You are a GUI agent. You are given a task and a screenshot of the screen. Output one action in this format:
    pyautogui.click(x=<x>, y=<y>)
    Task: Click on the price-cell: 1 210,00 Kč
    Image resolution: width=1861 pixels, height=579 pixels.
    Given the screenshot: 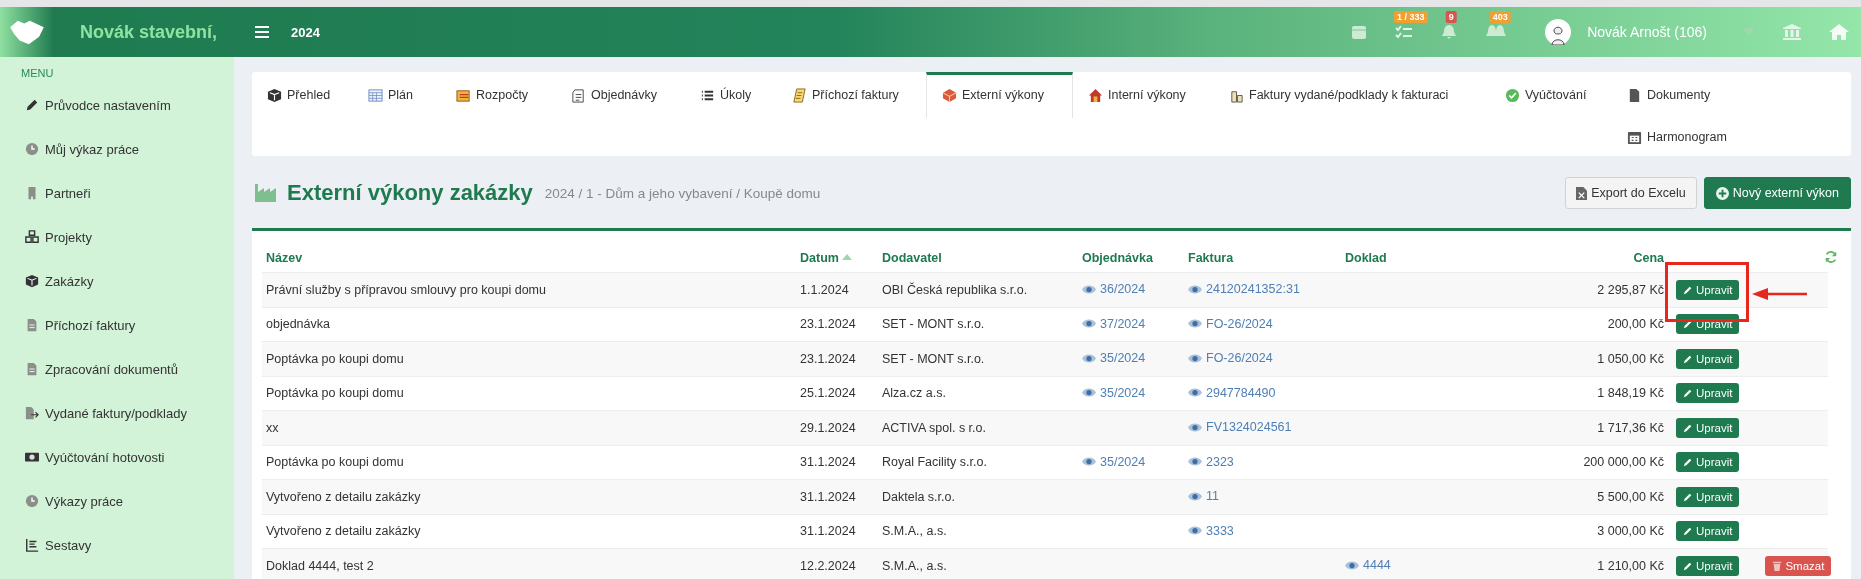 What is the action you would take?
    pyautogui.click(x=1630, y=565)
    